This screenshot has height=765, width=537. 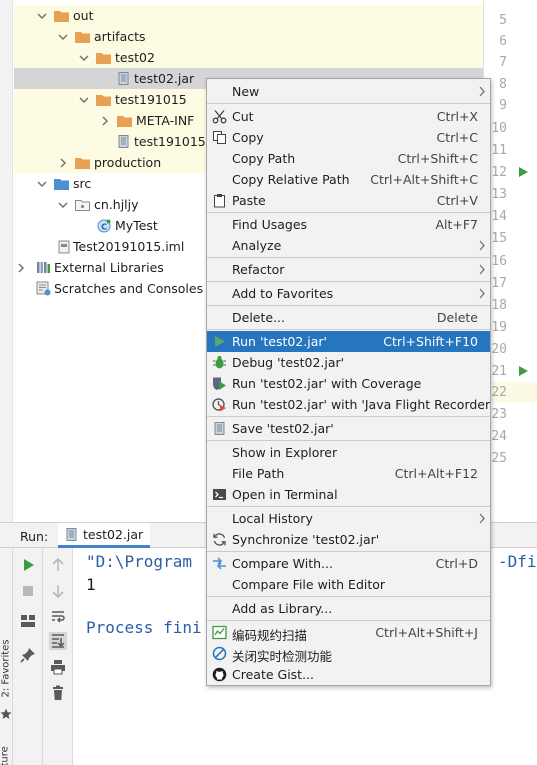 I want to click on menu-item-run-with-coverage: Run 'test02.jar' with Coverage, so click(x=348, y=383).